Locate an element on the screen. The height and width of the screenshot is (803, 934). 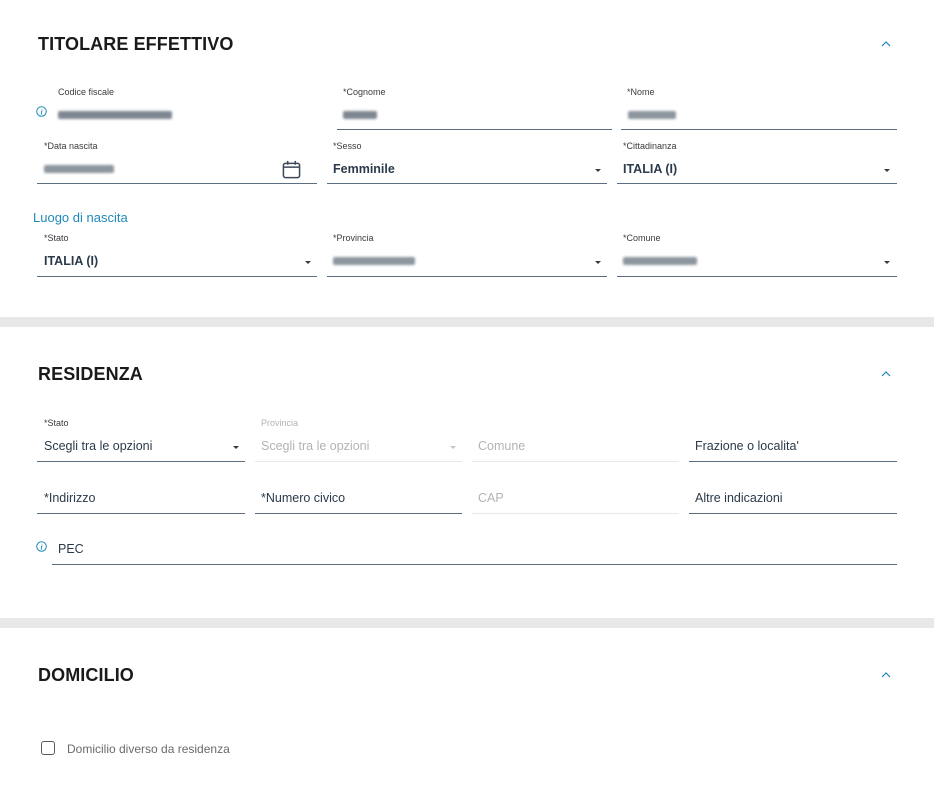
comune-residenza-underline is located at coordinates (575, 461).